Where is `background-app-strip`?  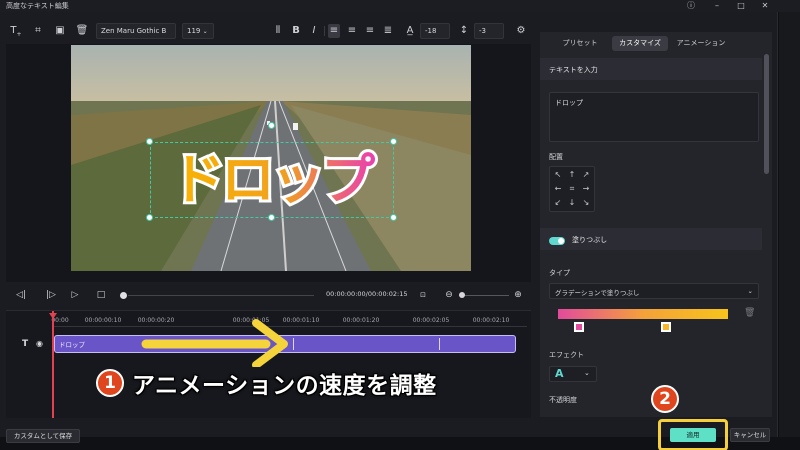 background-app-strip is located at coordinates (789, 231).